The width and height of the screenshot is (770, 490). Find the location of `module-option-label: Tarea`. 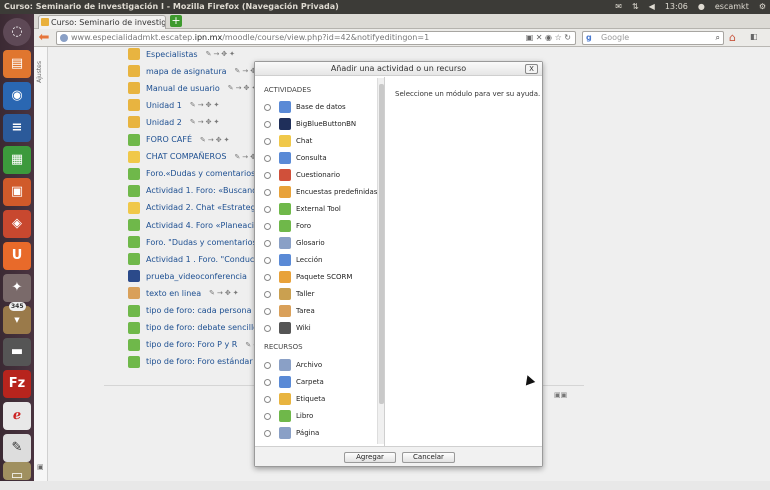

module-option-label: Tarea is located at coordinates (305, 311).